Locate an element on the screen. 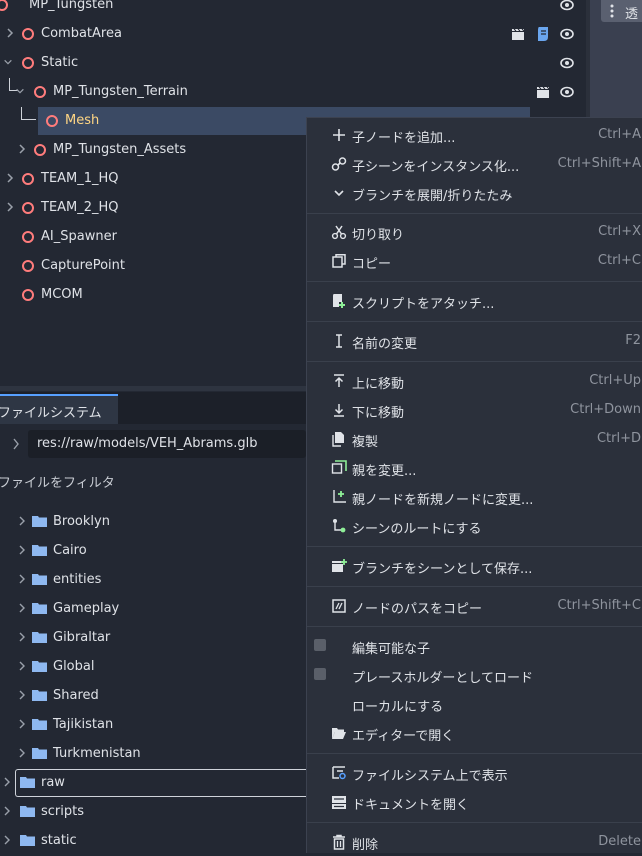  folder-row-tajikistan: Tajikistan is located at coordinates (153, 724).